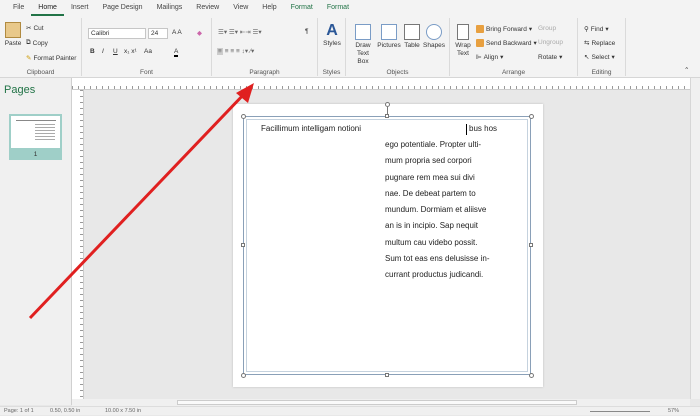 The height and width of the screenshot is (416, 700). I want to click on tab-page-design: Page Design, so click(122, 8).